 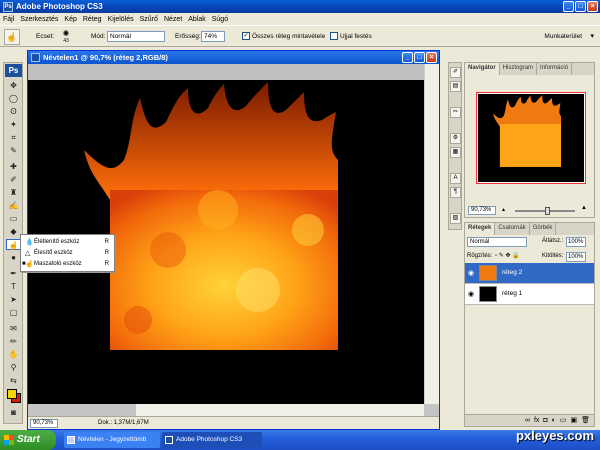 What do you see at coordinates (585, 420) in the screenshot?
I see `delete-layer-icon: 🗑` at bounding box center [585, 420].